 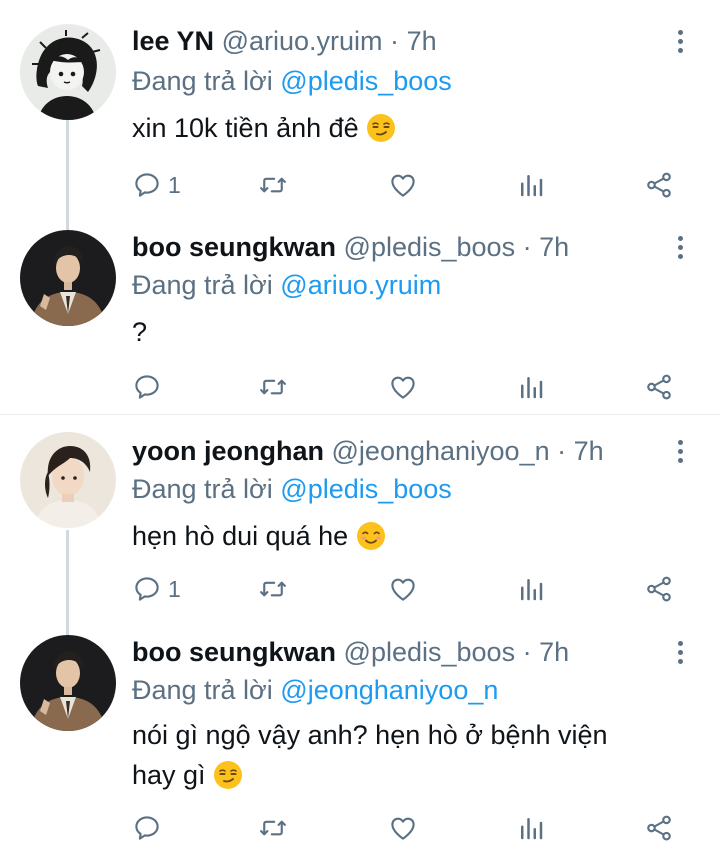 What do you see at coordinates (169, 775) in the screenshot?
I see `tweet-text-line: hay gì` at bounding box center [169, 775].